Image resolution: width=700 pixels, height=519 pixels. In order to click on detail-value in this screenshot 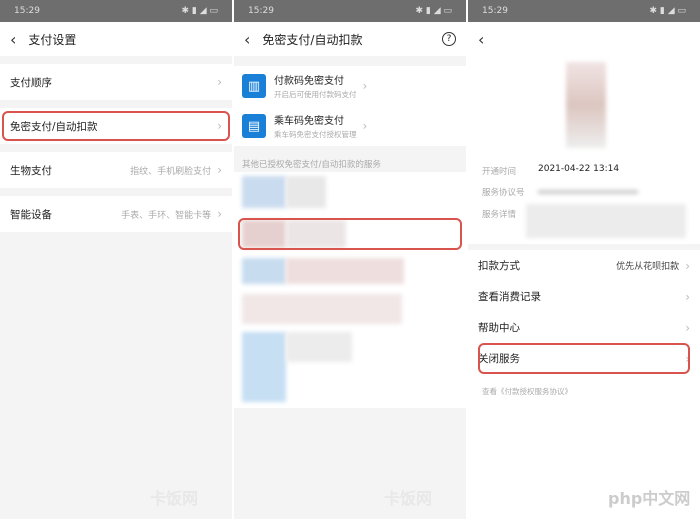, I will do `click(606, 221)`.